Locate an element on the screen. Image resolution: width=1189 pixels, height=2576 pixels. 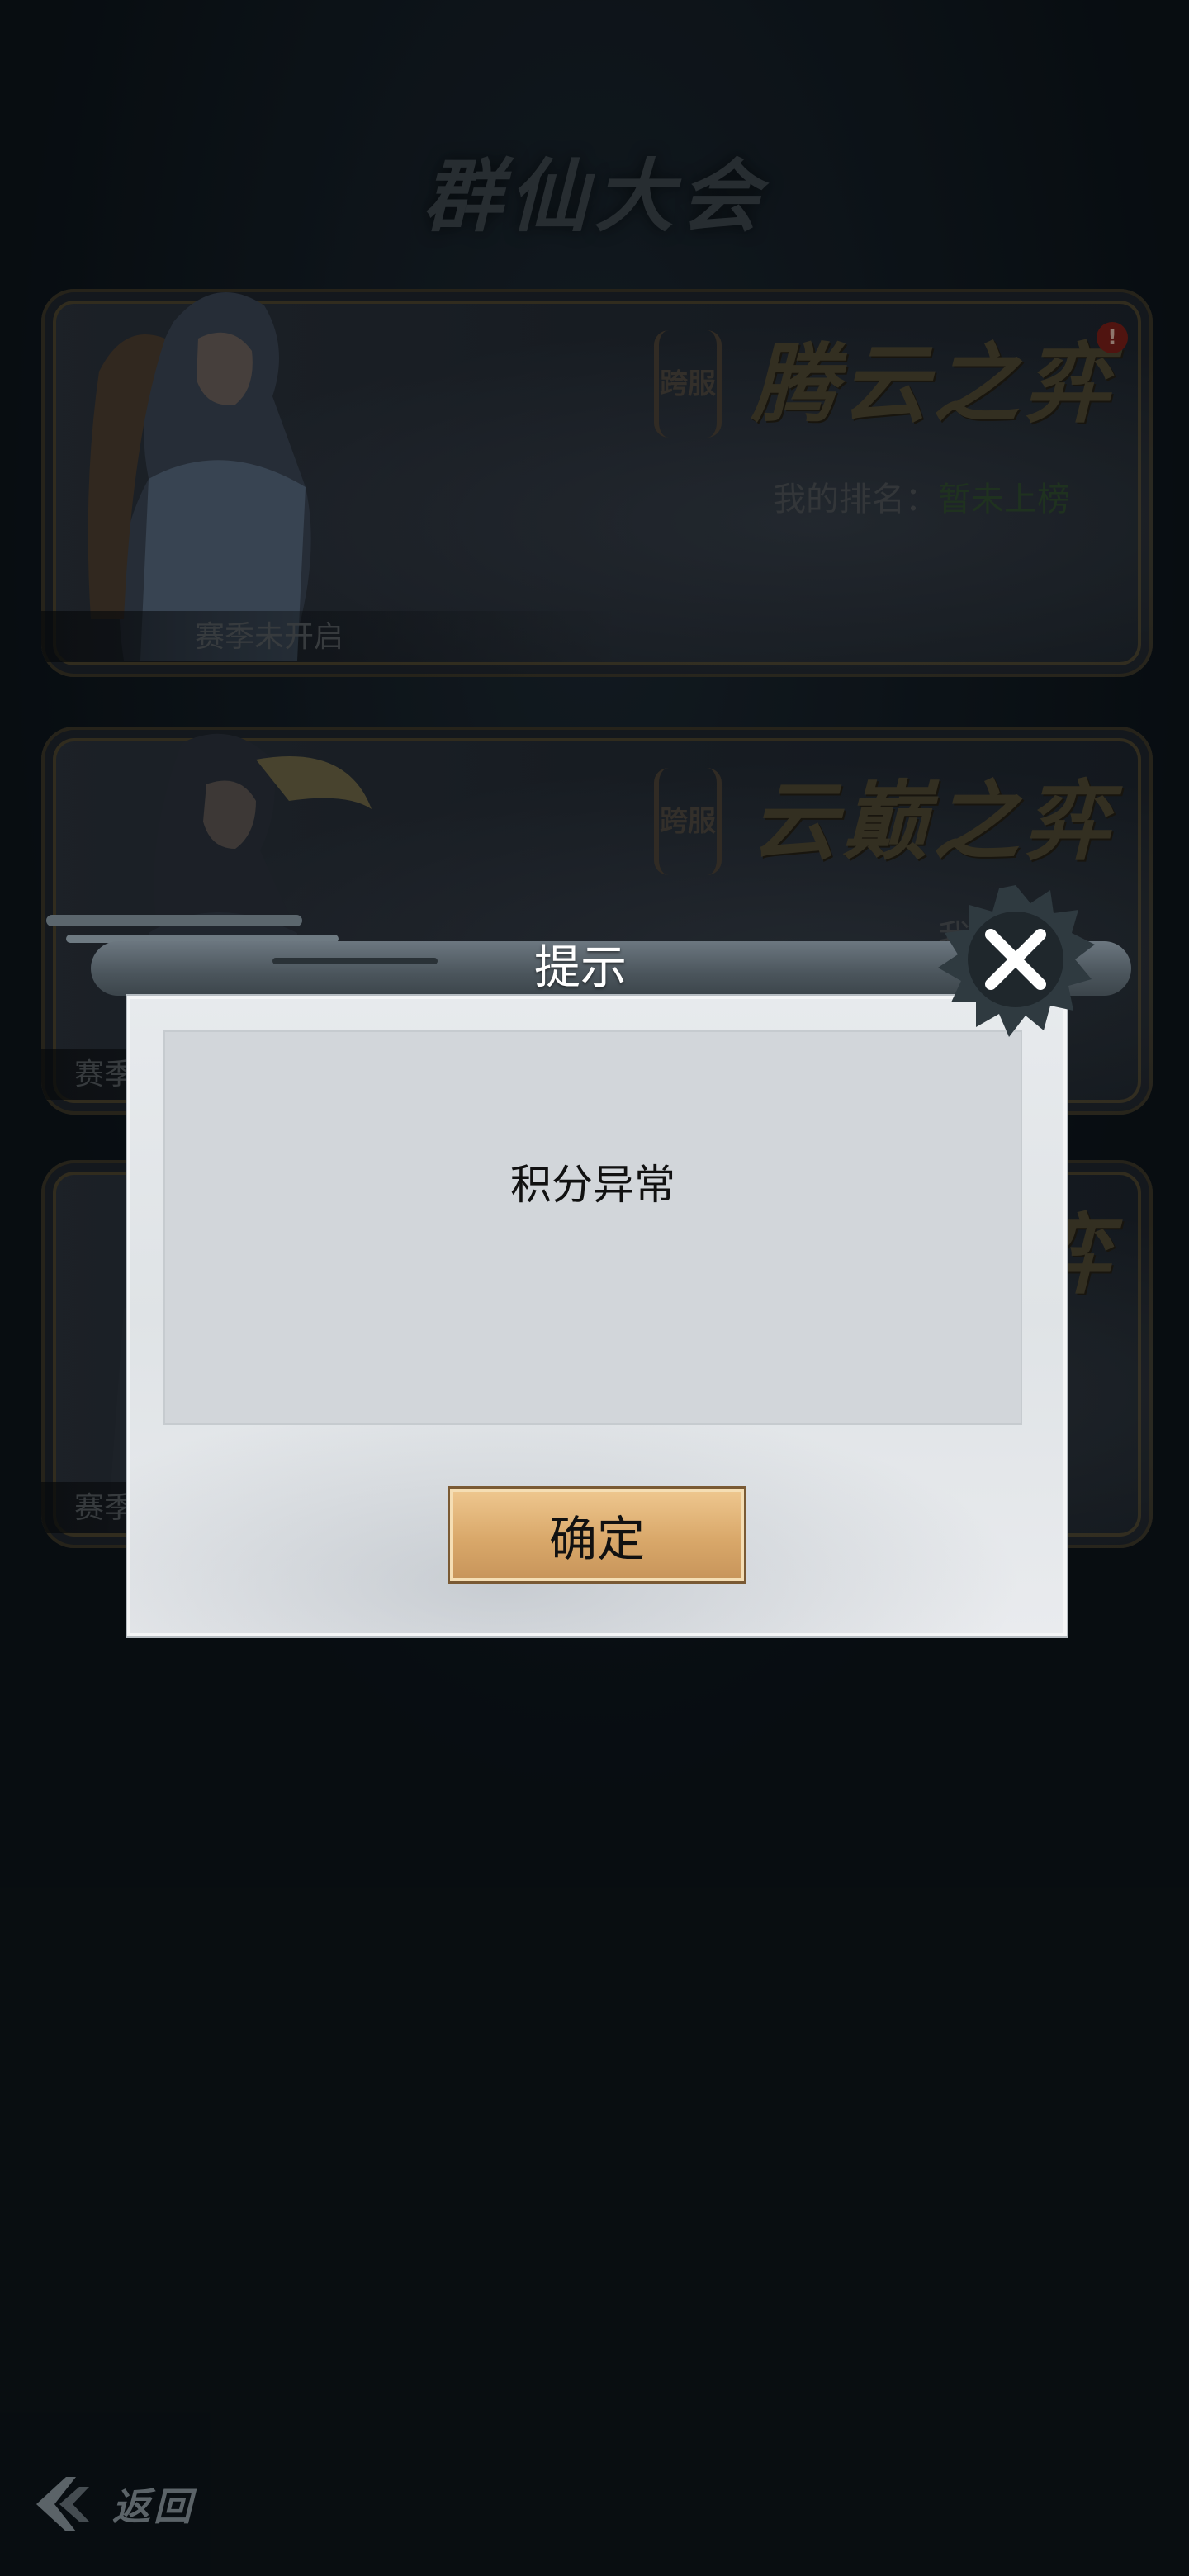
back-button: 返回 is located at coordinates (125, 2504).